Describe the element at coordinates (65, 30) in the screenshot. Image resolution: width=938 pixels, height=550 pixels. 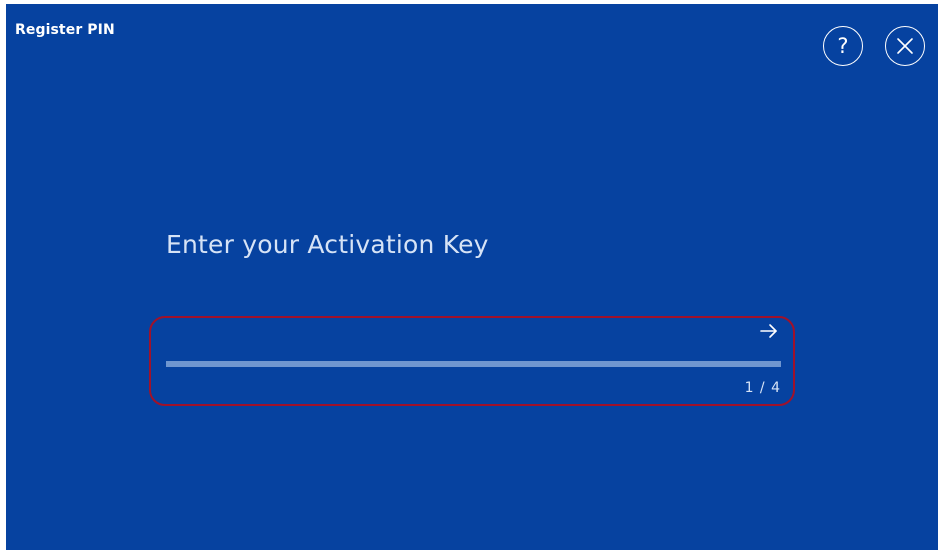
I see `window-title: Register PIN` at that location.